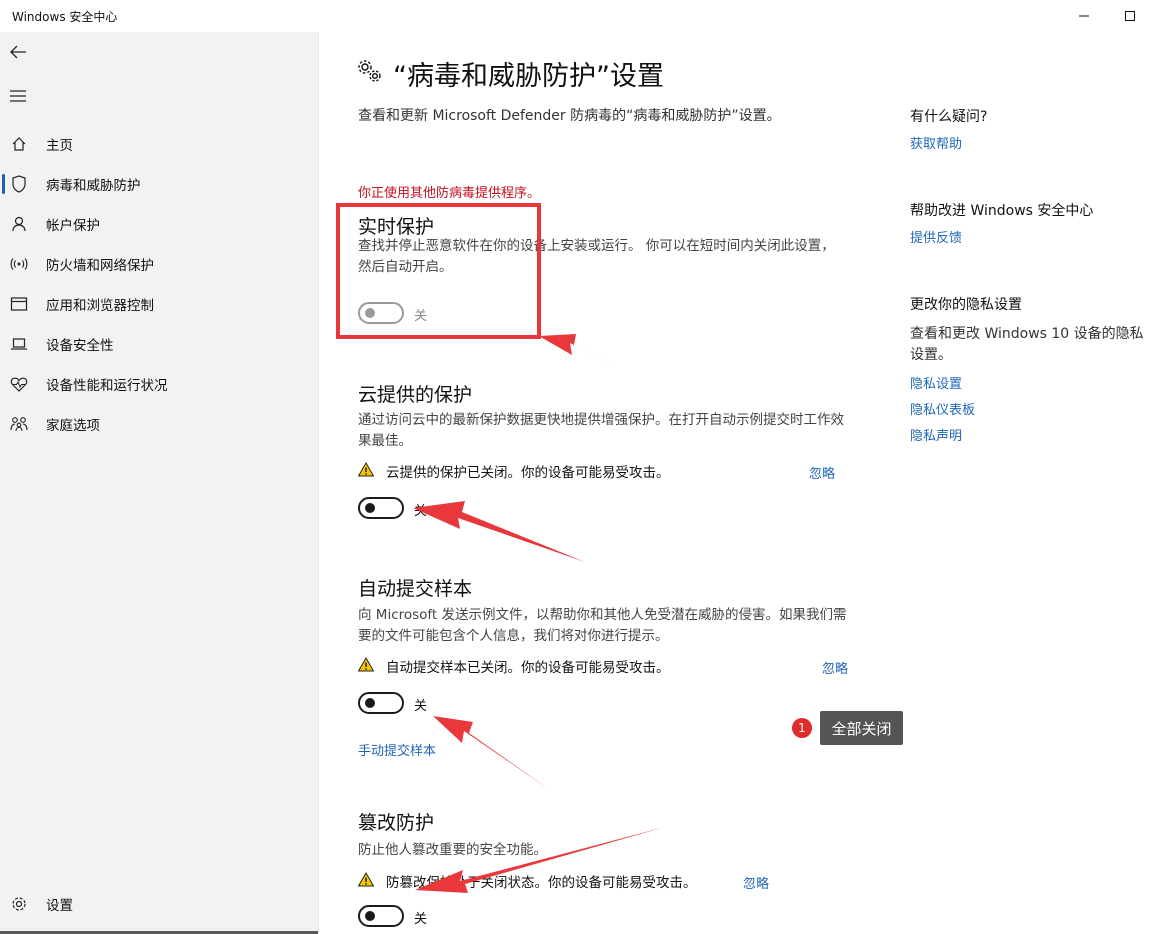 This screenshot has width=1169, height=934. What do you see at coordinates (595, 358) in the screenshot?
I see `arrow-realtime` at bounding box center [595, 358].